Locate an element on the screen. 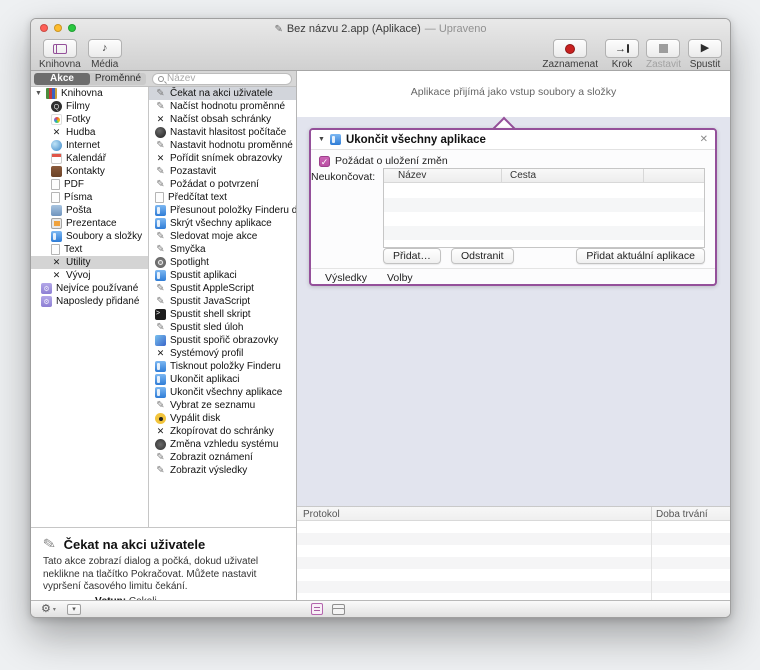  sidebar-item: Filmy is located at coordinates (89, 106).